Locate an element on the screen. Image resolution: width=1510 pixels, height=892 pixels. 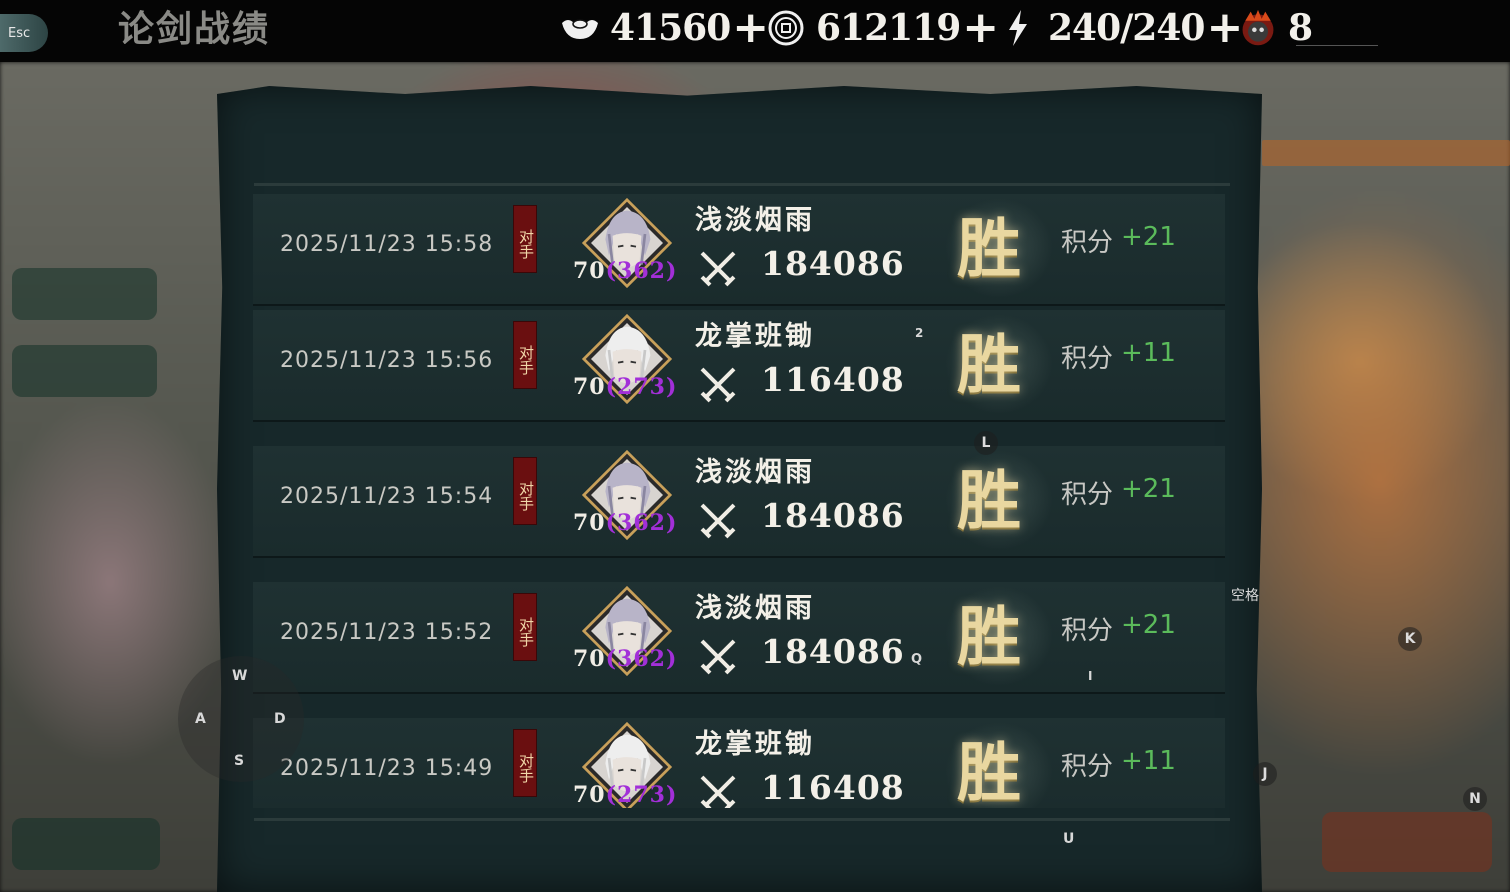
page-title: 论剑战绩 is located at coordinates (194, 29).